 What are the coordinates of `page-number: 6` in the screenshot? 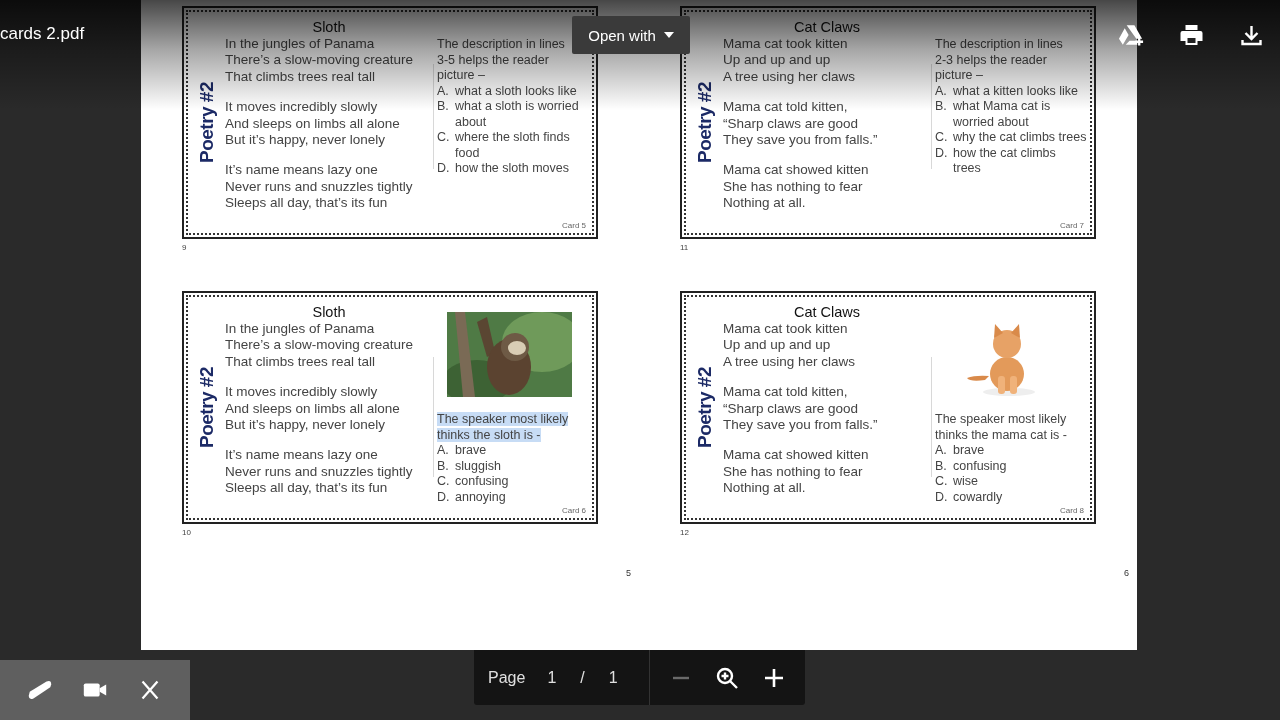 It's located at (1126, 573).